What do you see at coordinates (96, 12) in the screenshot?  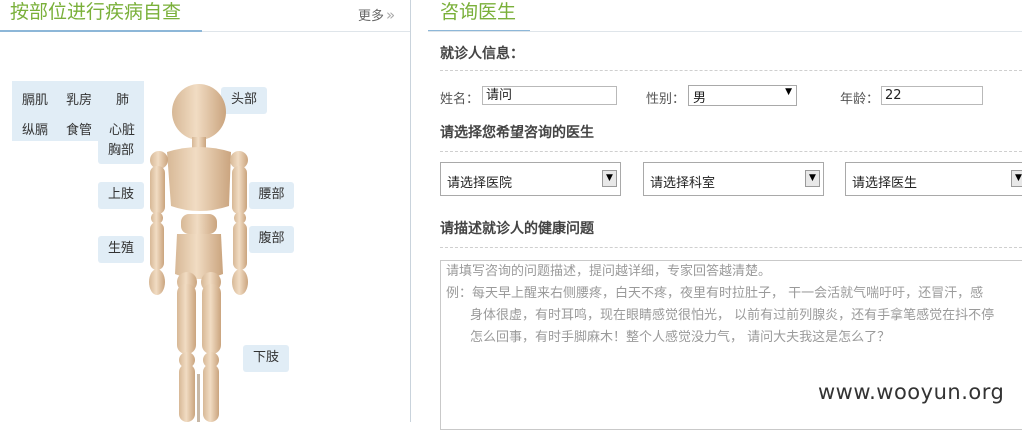 I see `panel-title: 按部位进行疾病自查` at bounding box center [96, 12].